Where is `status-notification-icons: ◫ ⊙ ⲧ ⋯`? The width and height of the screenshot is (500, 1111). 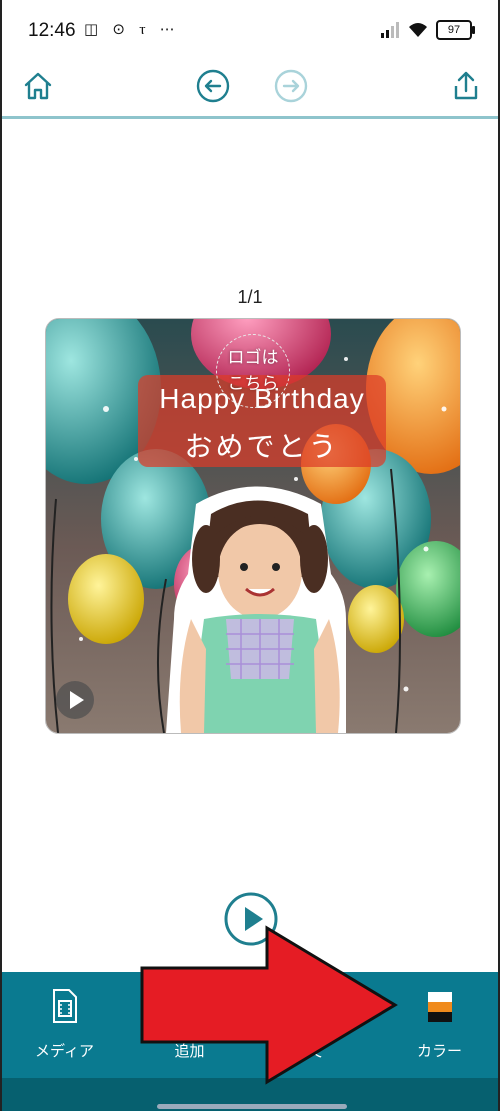 status-notification-icons: ◫ ⊙ ⲧ ⋯ is located at coordinates (132, 29).